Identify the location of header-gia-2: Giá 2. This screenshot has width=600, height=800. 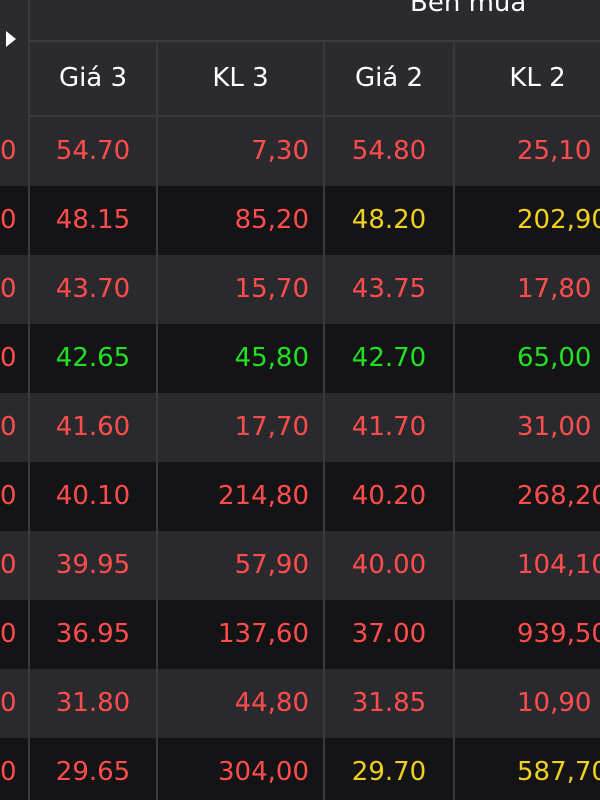
(390, 78).